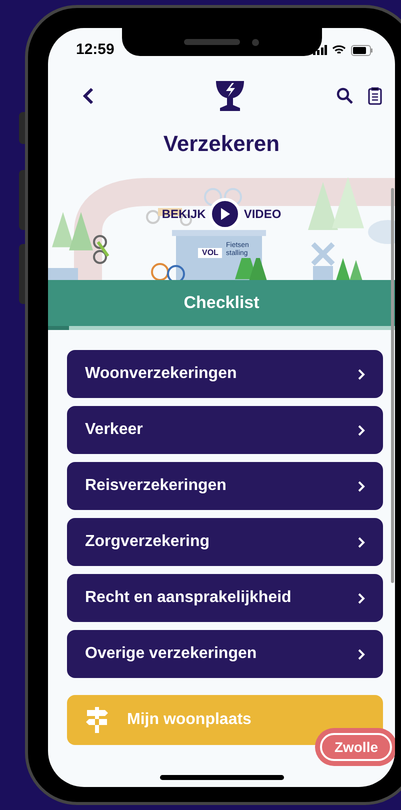 This screenshot has width=401, height=810. I want to click on building-sign: VOL, so click(210, 253).